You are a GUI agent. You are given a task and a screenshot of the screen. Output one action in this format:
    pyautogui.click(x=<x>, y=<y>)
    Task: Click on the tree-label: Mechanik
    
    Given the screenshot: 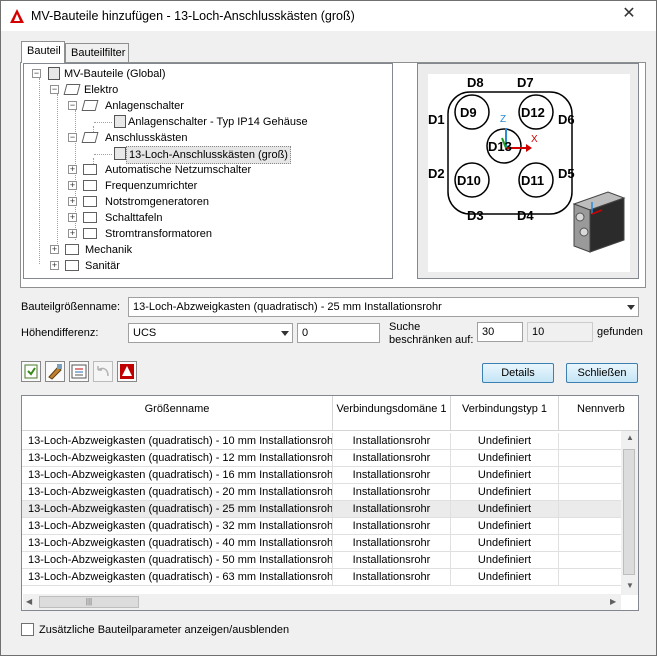 What is the action you would take?
    pyautogui.click(x=109, y=250)
    